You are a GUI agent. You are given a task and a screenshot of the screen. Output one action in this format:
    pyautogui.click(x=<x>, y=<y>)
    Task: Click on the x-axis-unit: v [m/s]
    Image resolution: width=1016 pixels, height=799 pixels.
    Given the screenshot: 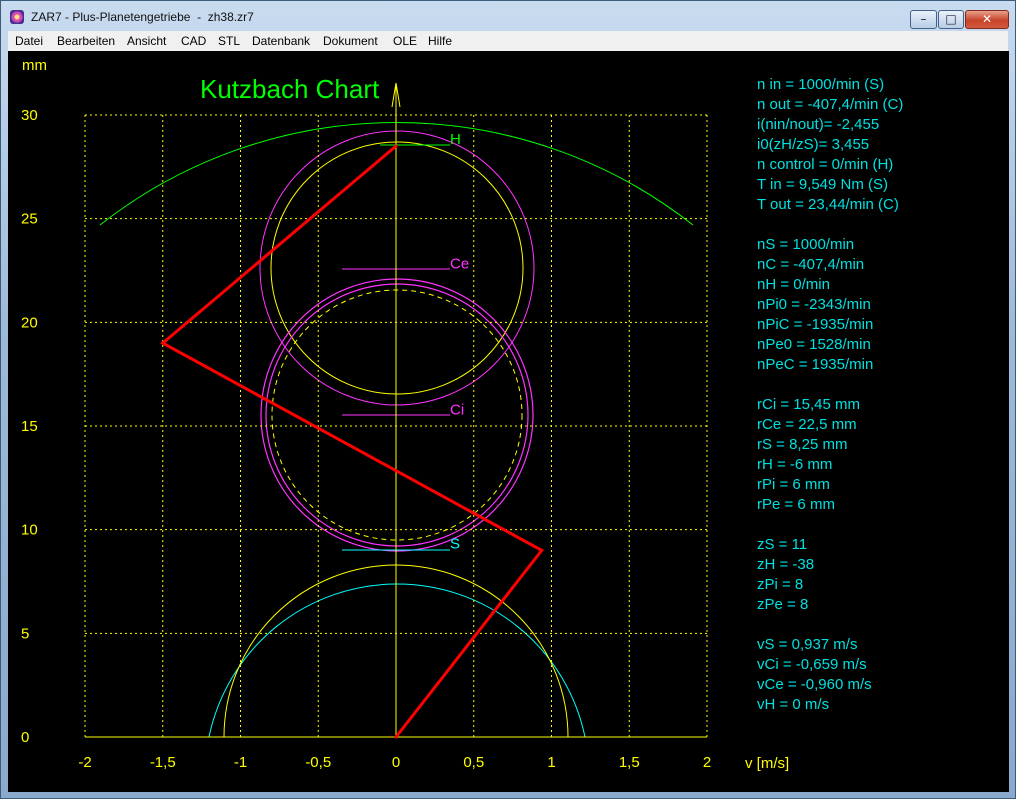 What is the action you would take?
    pyautogui.click(x=767, y=763)
    